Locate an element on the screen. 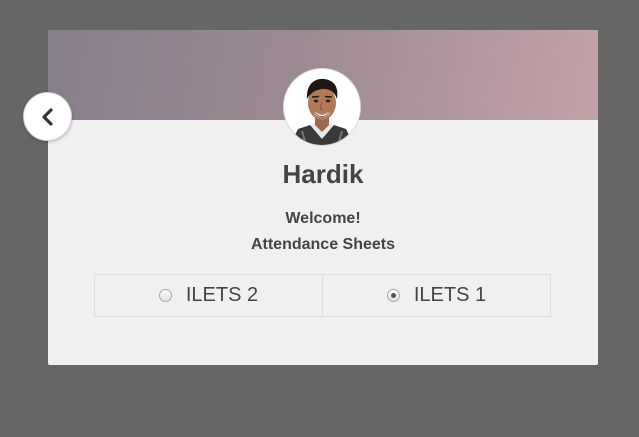 The image size is (639, 437). avatar-photo-icon is located at coordinates (322, 107).